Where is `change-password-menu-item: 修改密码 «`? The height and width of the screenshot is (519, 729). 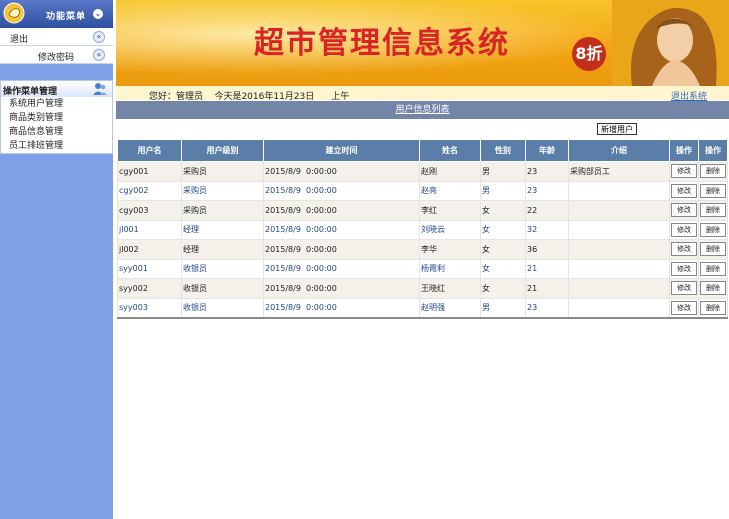
change-password-menu-item: 修改密码 « is located at coordinates (56, 55).